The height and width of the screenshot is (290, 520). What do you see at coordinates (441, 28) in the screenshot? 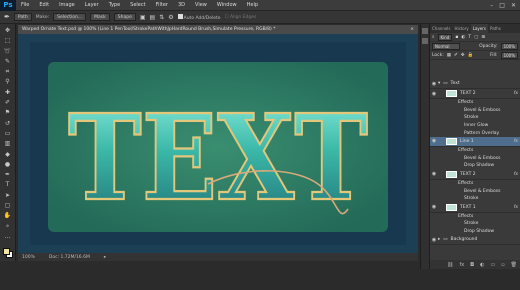
I see `tab-channels: Channels` at bounding box center [441, 28].